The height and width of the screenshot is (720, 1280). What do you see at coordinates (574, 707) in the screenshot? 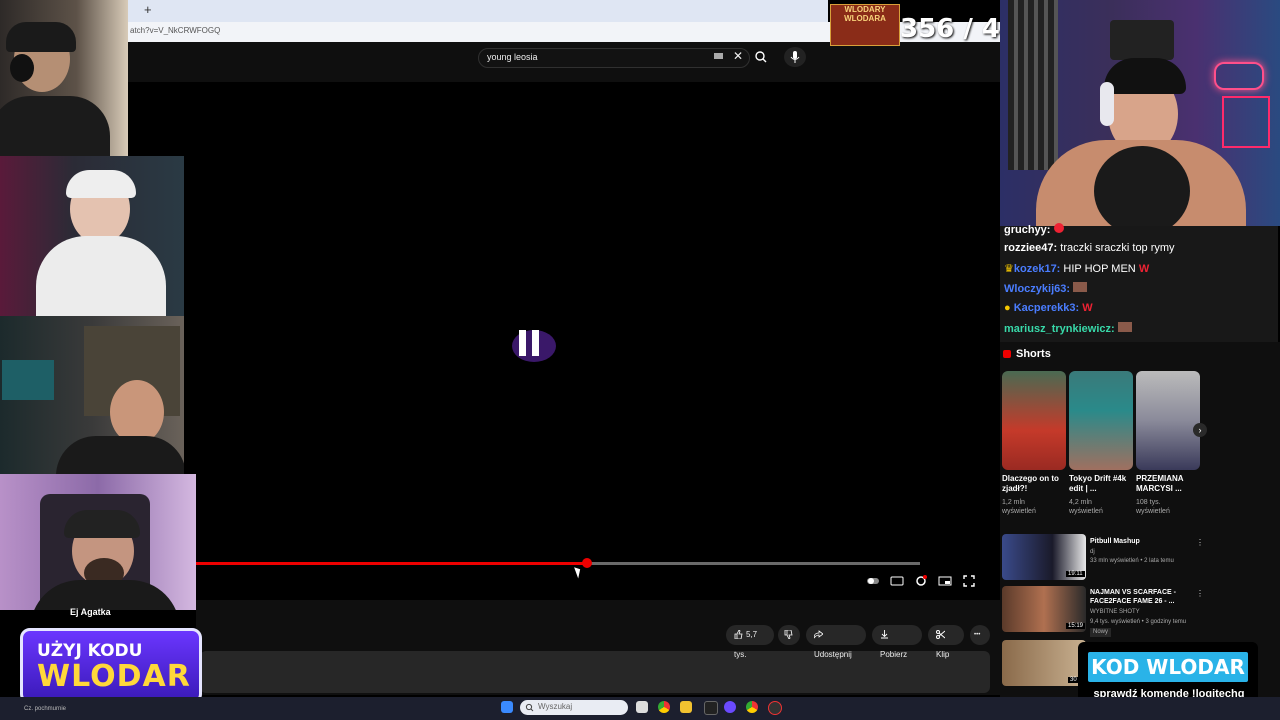
I see `taskbar-search: Wyszukaj` at bounding box center [574, 707].